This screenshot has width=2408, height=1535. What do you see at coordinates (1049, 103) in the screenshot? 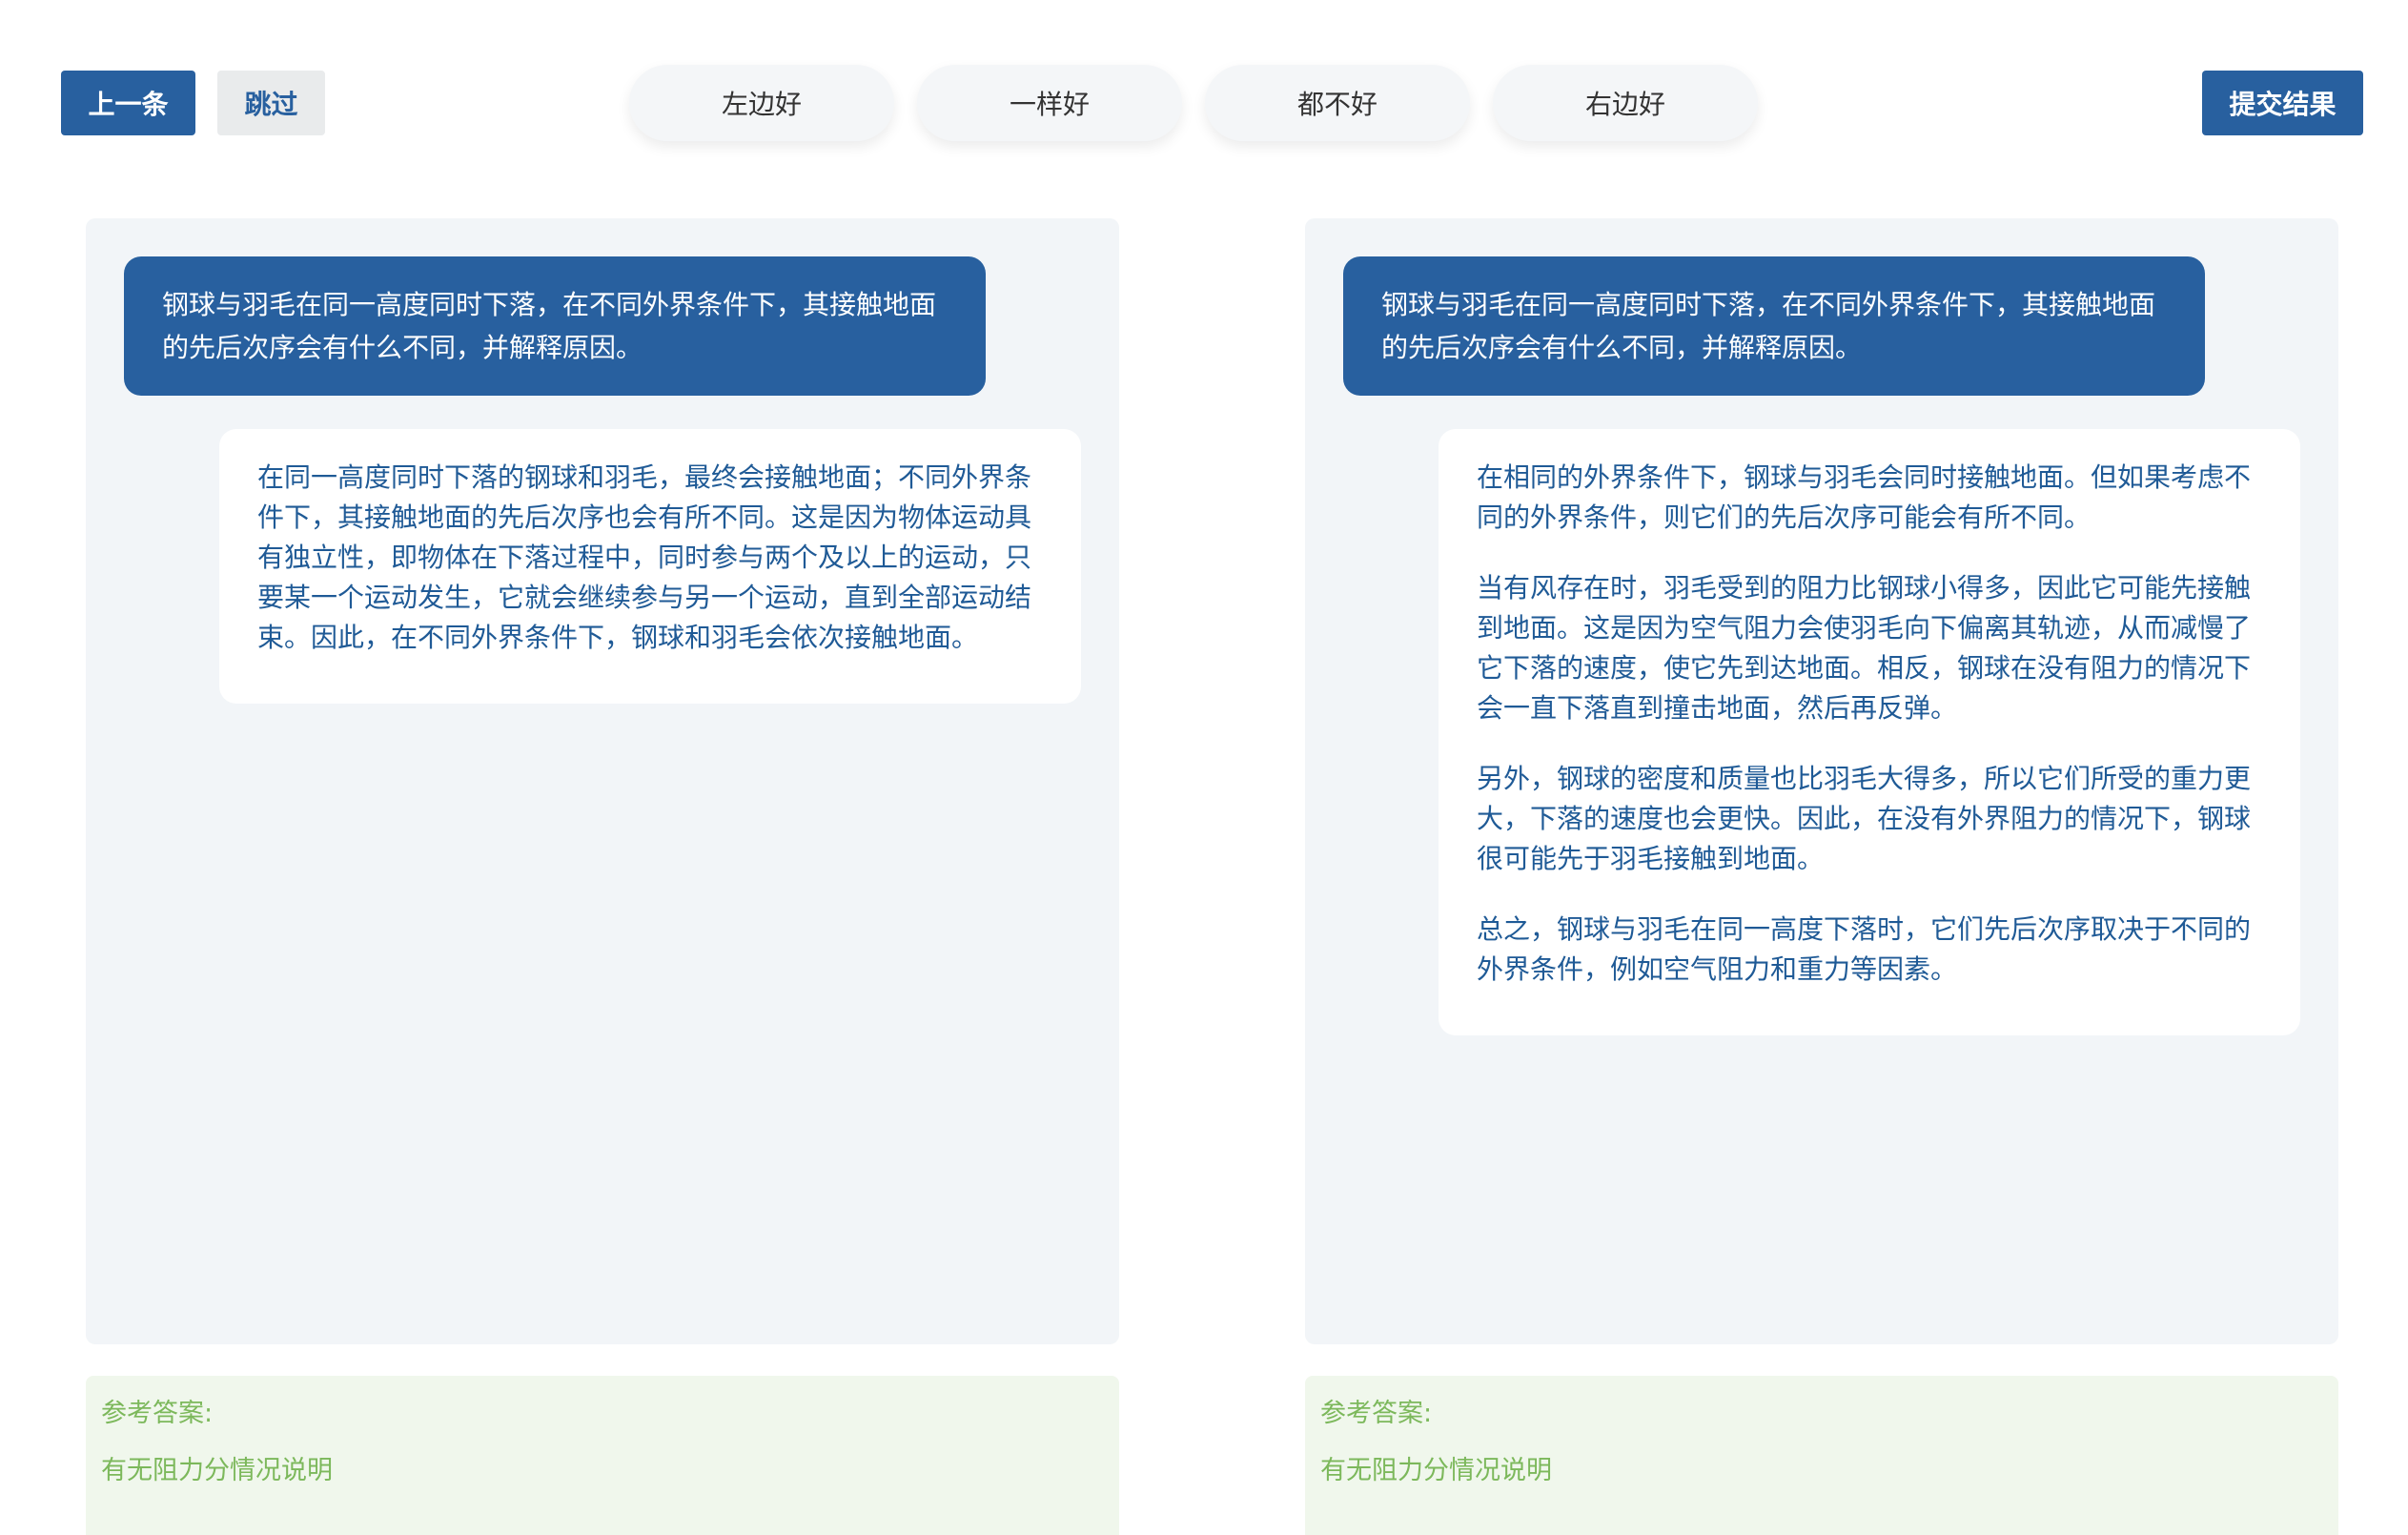
I see `choice-equal-button: 一样好` at bounding box center [1049, 103].